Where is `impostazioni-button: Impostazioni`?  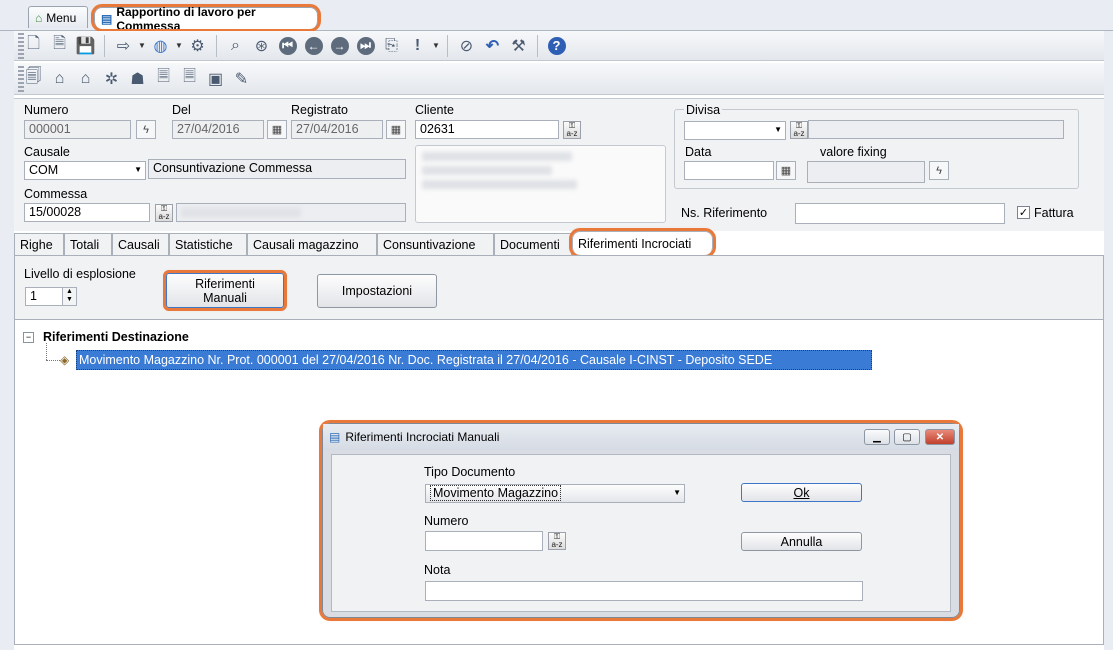
impostazioni-button: Impostazioni is located at coordinates (377, 291).